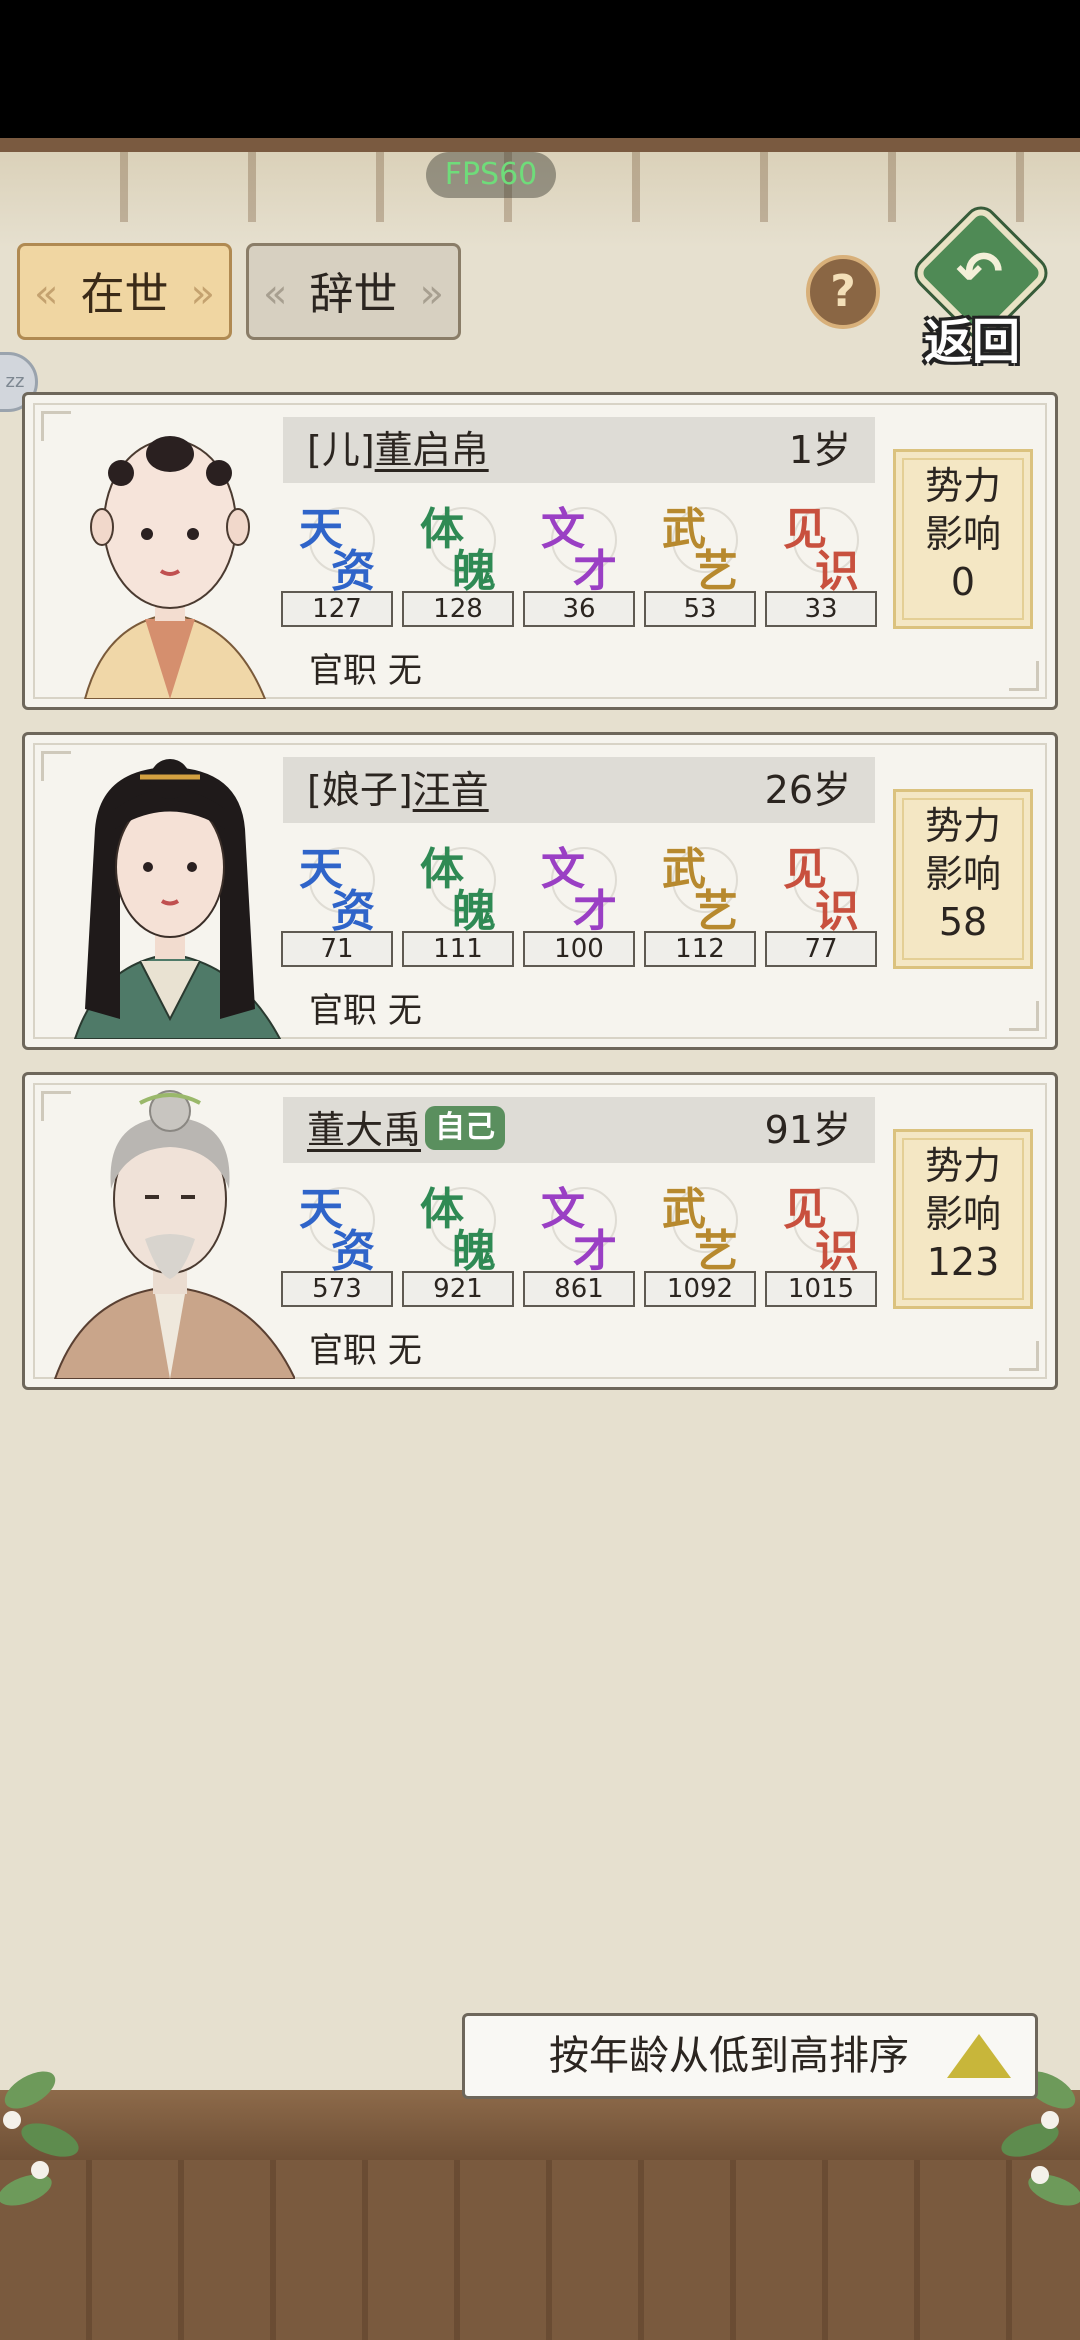 The image size is (1080, 2340). What do you see at coordinates (46, 294) in the screenshot?
I see `chevron-left-icon: «` at bounding box center [46, 294].